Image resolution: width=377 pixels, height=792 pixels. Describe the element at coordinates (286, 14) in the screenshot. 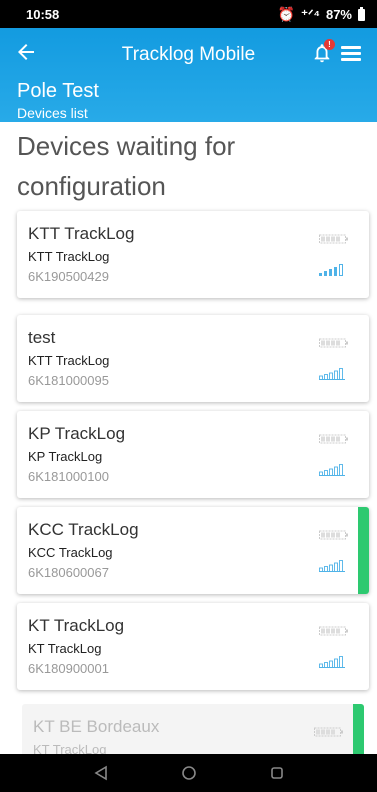

I see `alarm-clock-icon: ⏰` at that location.